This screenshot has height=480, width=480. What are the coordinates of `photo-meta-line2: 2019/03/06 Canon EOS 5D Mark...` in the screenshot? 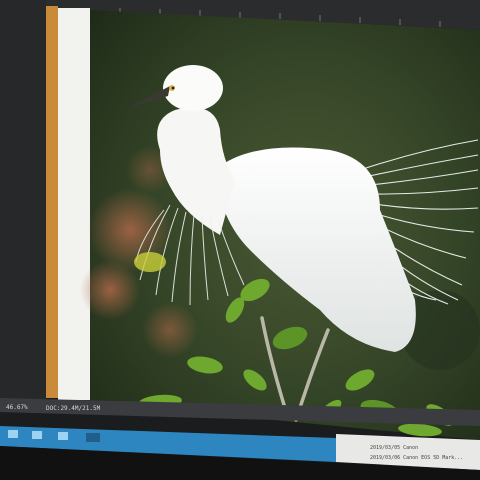 It's located at (416, 458).